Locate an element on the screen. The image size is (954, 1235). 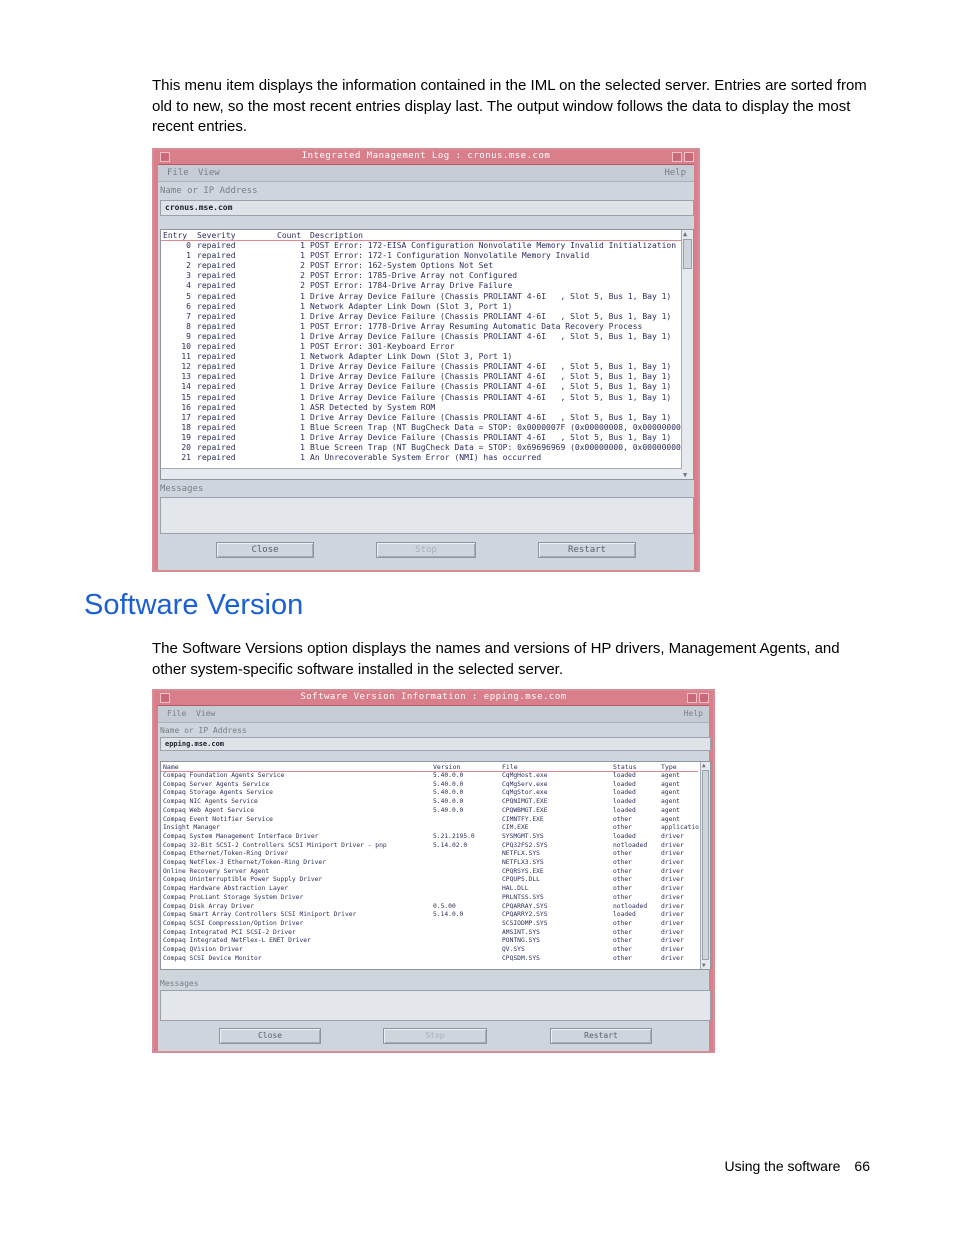
col-header-entry: Entry is located at coordinates (175, 235).